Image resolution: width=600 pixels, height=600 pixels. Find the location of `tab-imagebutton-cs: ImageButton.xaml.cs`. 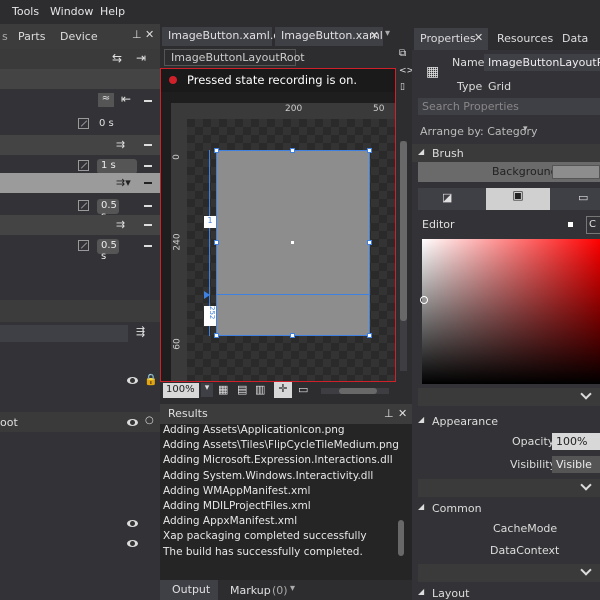

tab-imagebutton-cs: ImageButton.xaml.cs is located at coordinates (223, 36).